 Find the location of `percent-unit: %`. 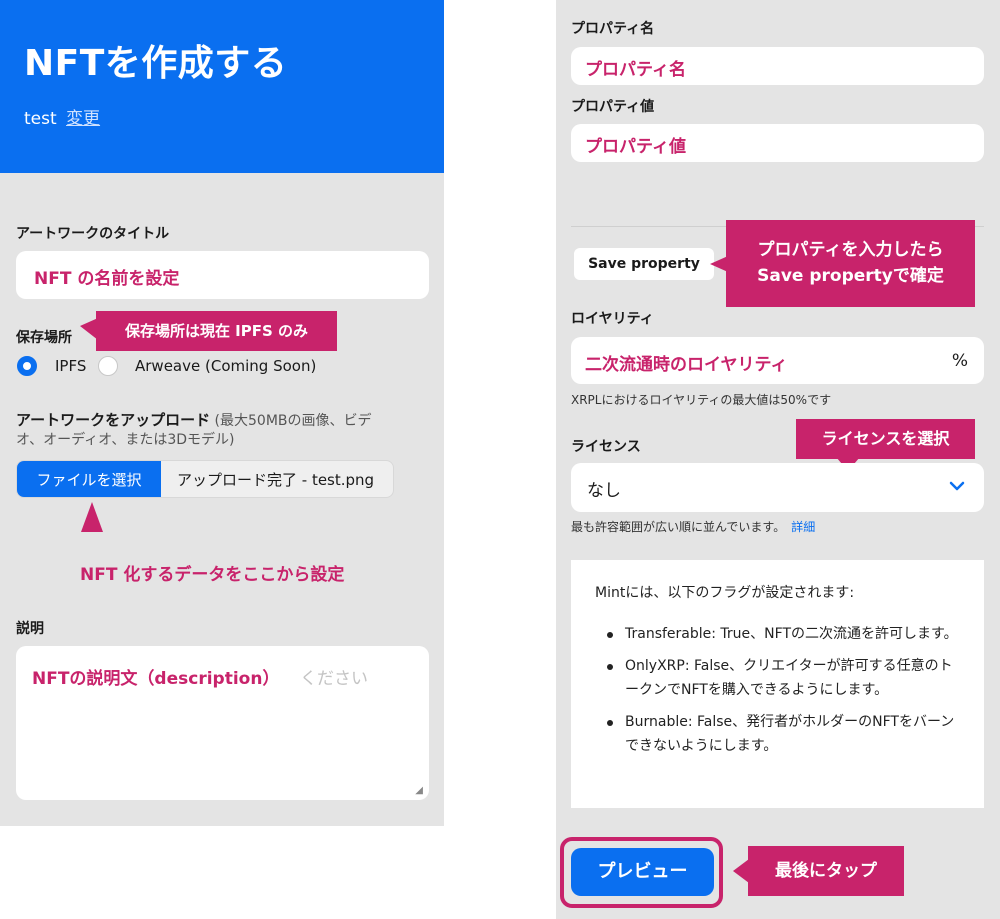

percent-unit: % is located at coordinates (959, 361).